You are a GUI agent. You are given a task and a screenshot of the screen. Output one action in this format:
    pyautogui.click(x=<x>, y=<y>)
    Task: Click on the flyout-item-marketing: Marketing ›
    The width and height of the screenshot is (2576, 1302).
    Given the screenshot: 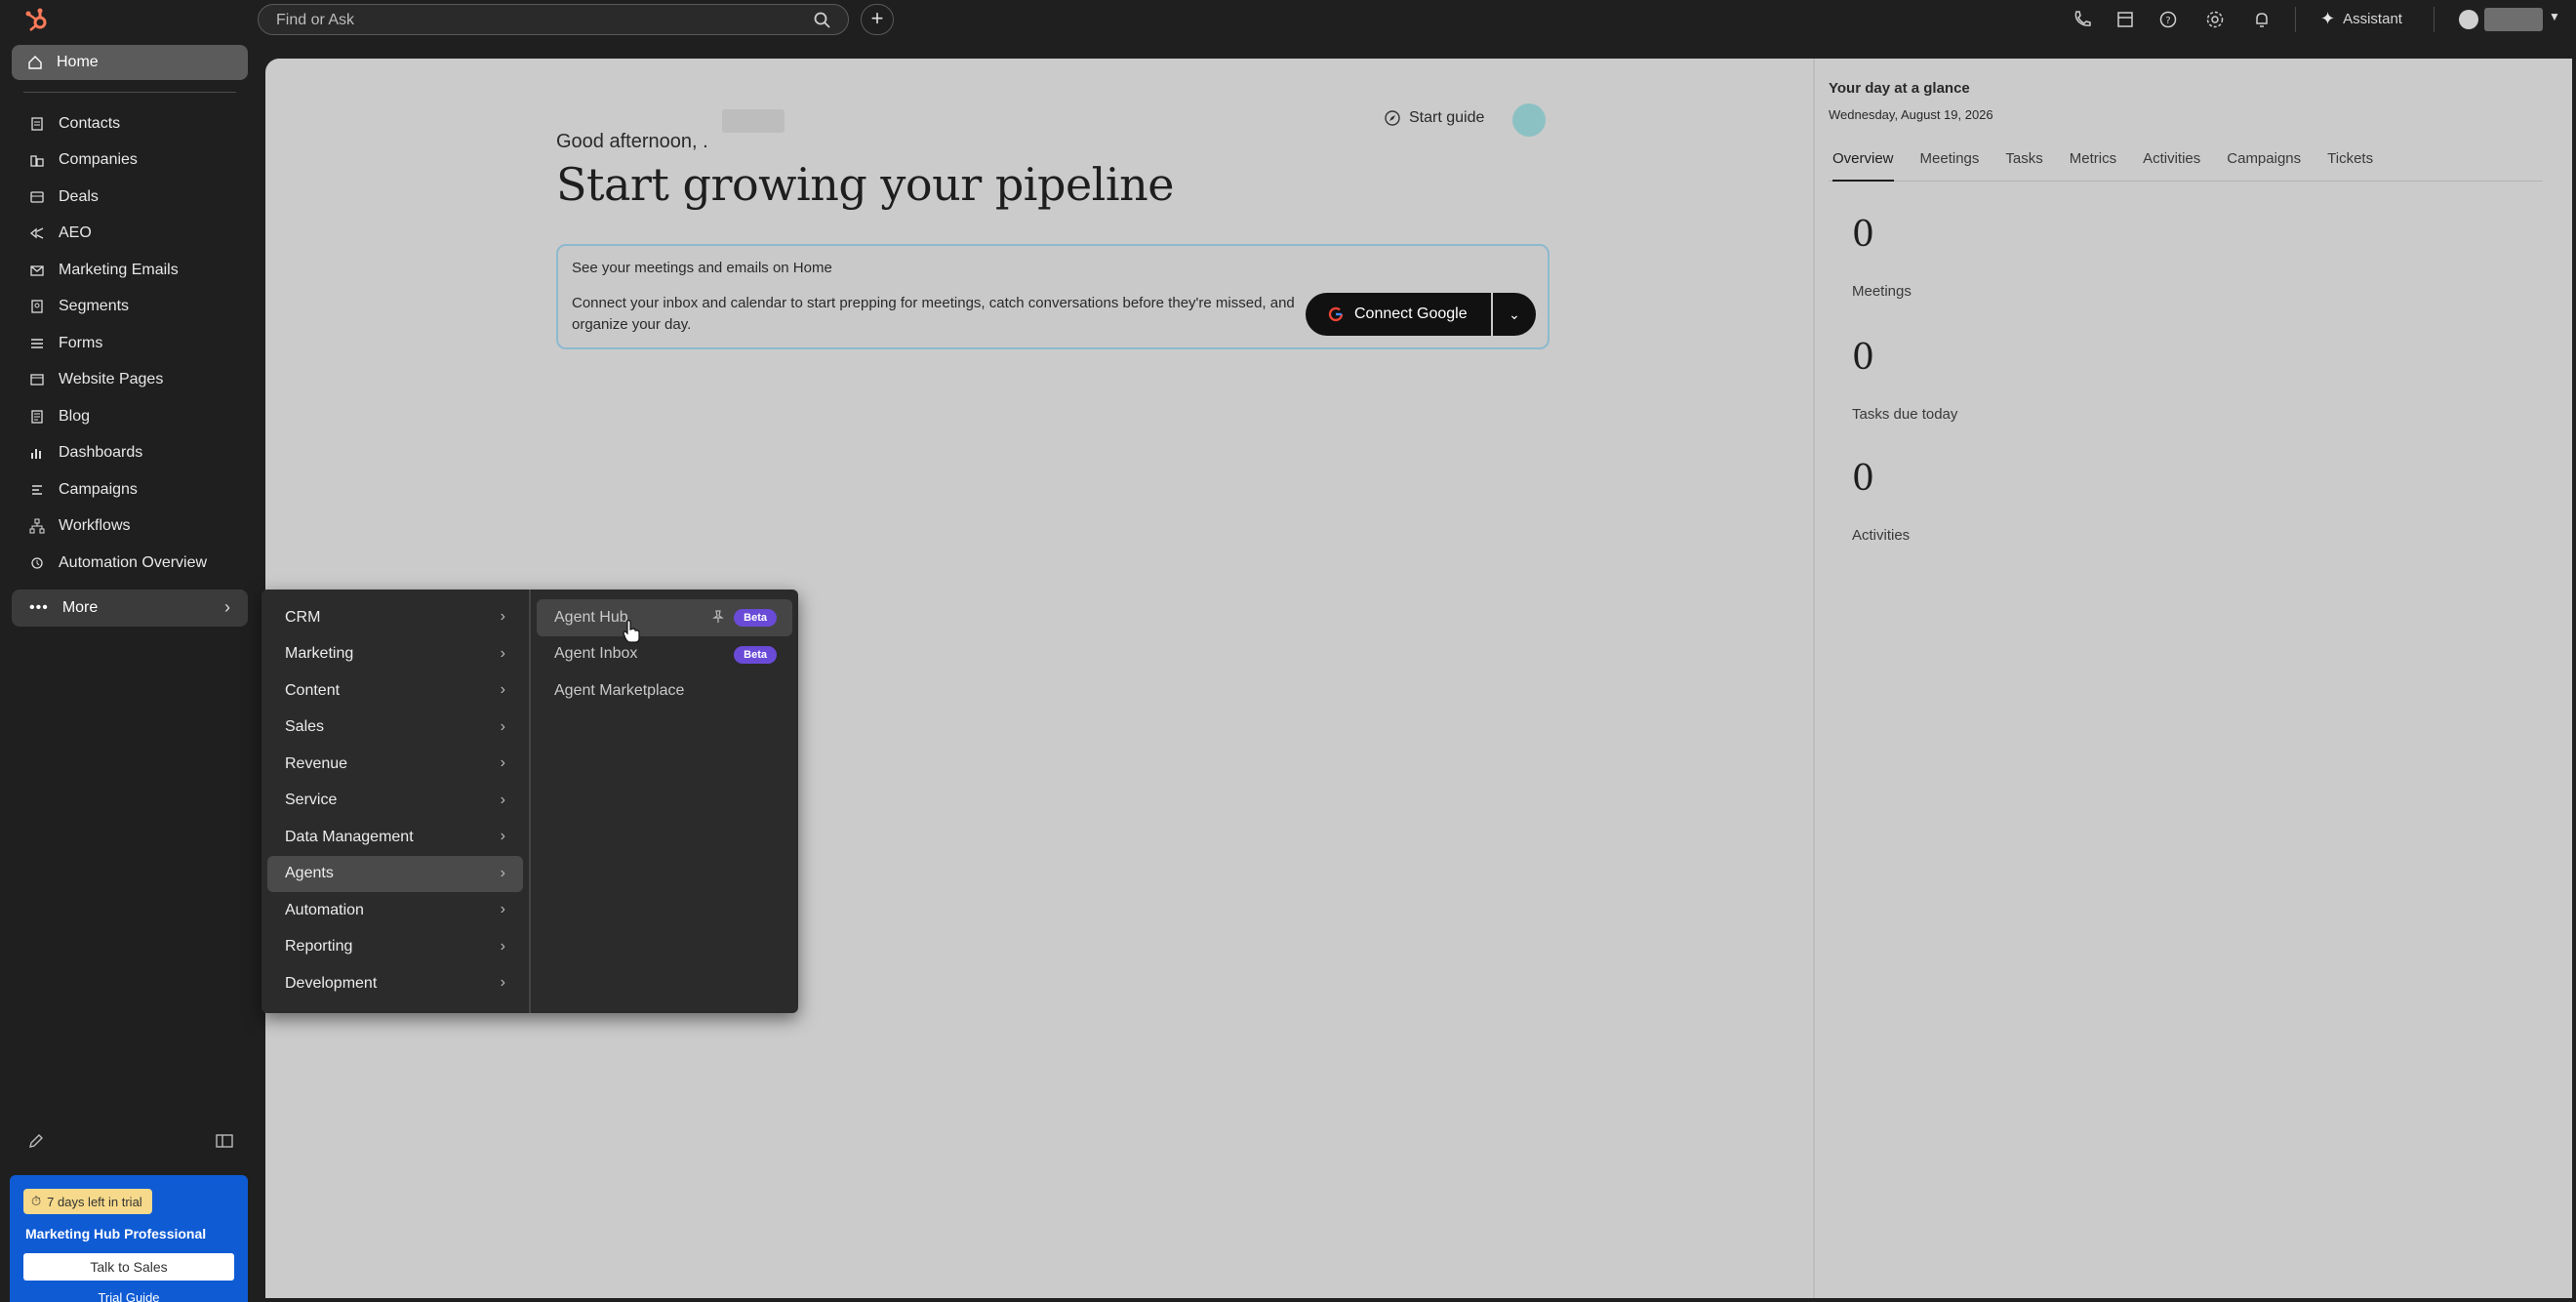 What is the action you would take?
    pyautogui.click(x=395, y=655)
    